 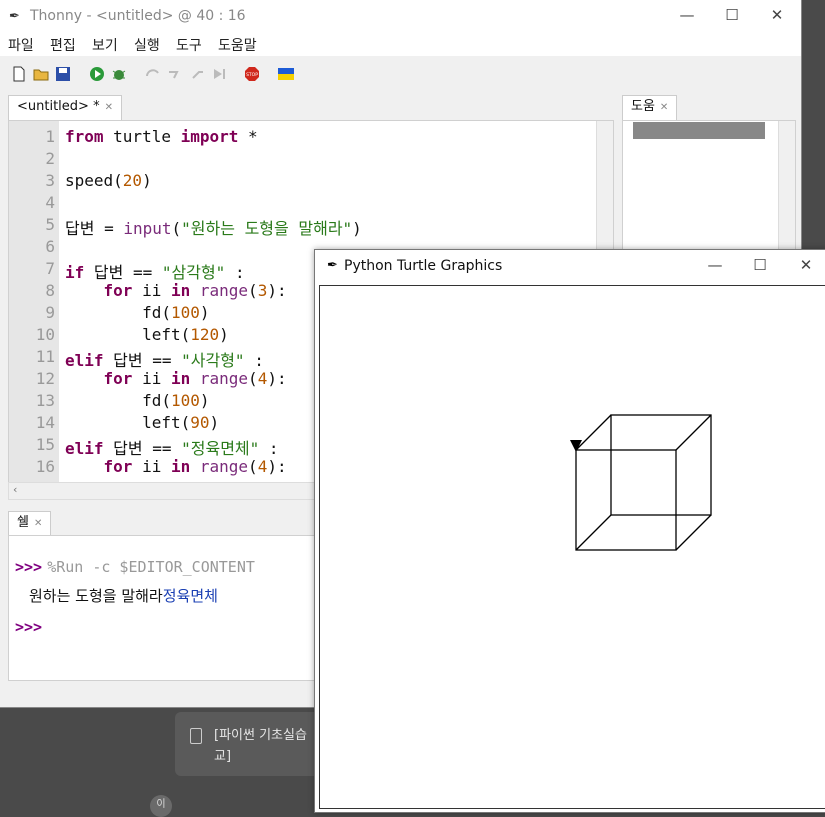 I want to click on tab-help: 도움 ✕, so click(x=650, y=107).